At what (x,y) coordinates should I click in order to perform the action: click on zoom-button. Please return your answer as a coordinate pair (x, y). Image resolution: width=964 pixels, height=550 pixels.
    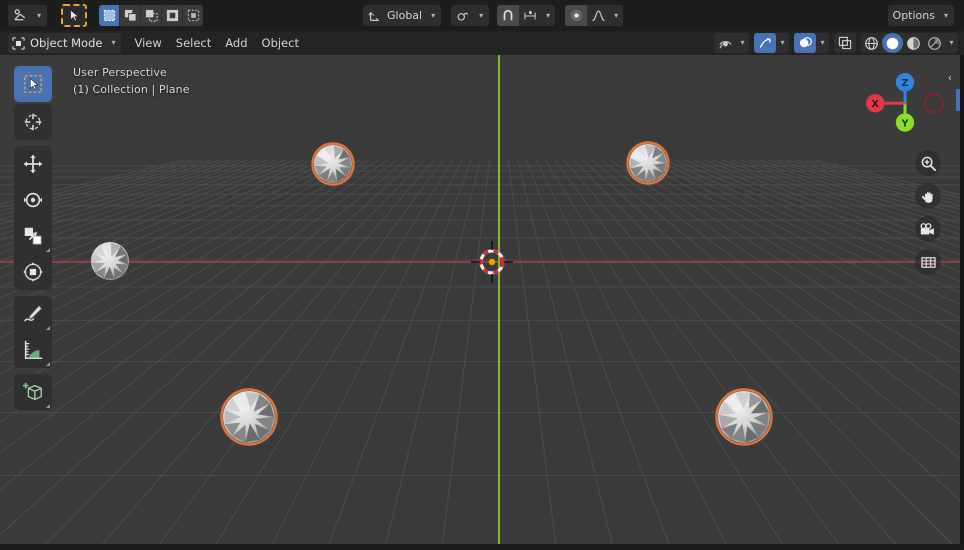
    Looking at the image, I should click on (928, 163).